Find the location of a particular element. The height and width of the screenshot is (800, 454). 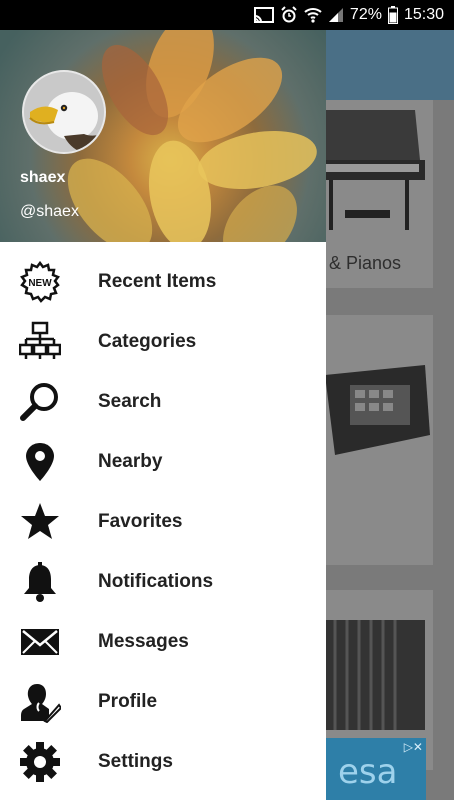

battery-percent: 72% is located at coordinates (365, 14).